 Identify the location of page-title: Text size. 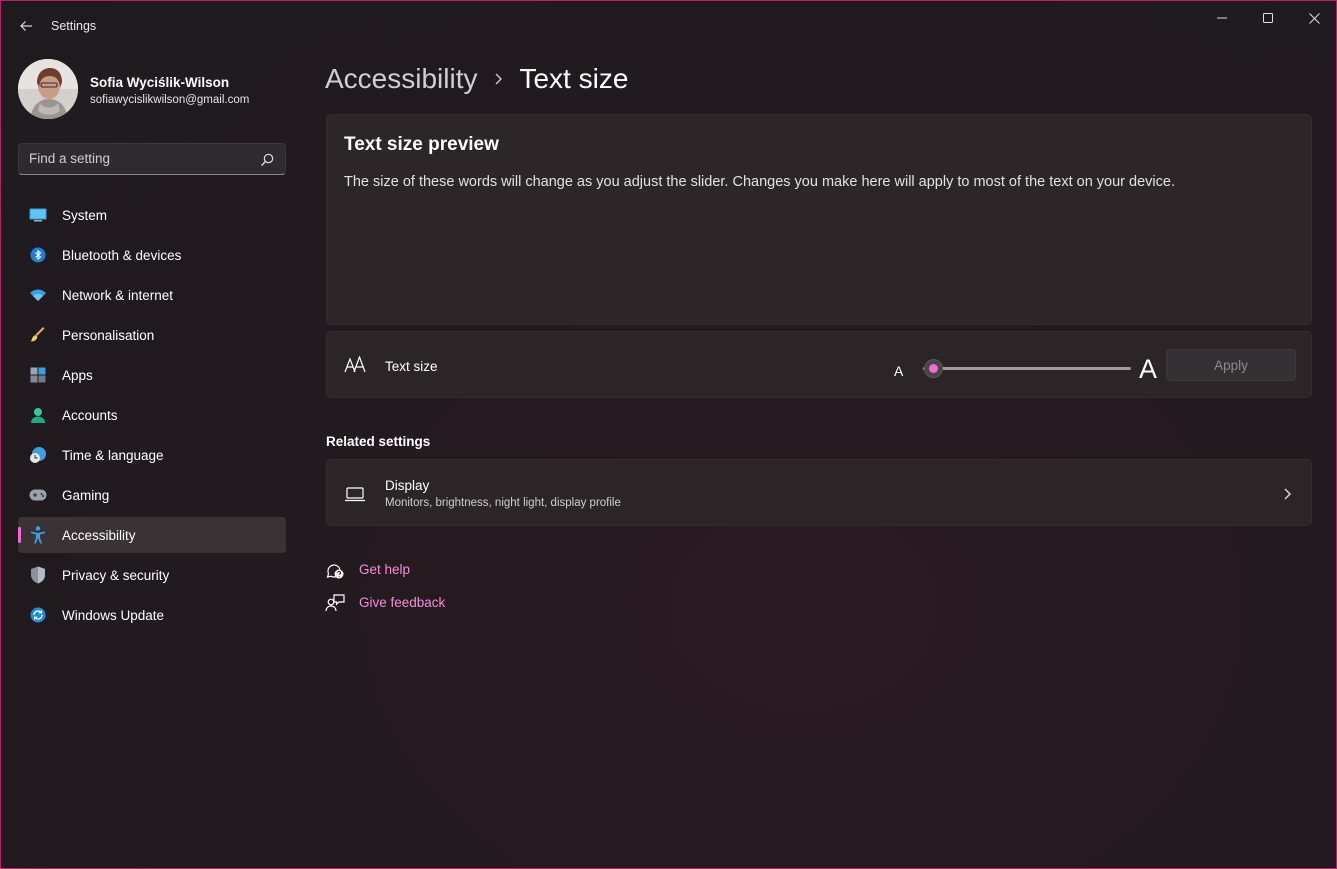
(574, 78).